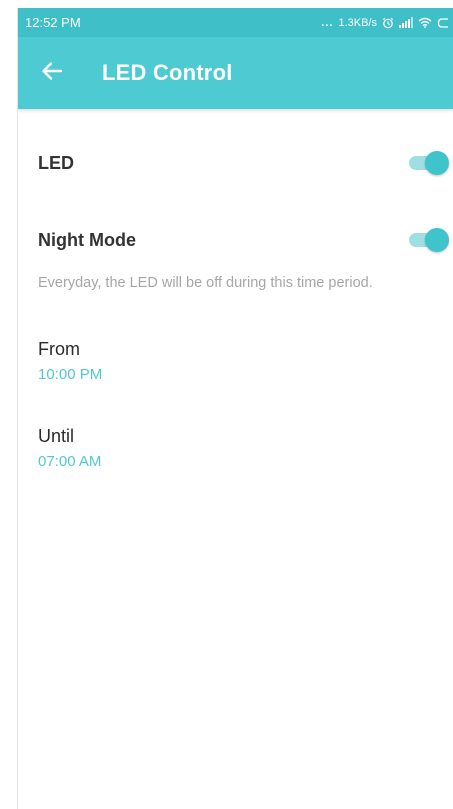 The width and height of the screenshot is (453, 809). Describe the element at coordinates (70, 374) in the screenshot. I see `from-time-value: 10:00 PM` at that location.